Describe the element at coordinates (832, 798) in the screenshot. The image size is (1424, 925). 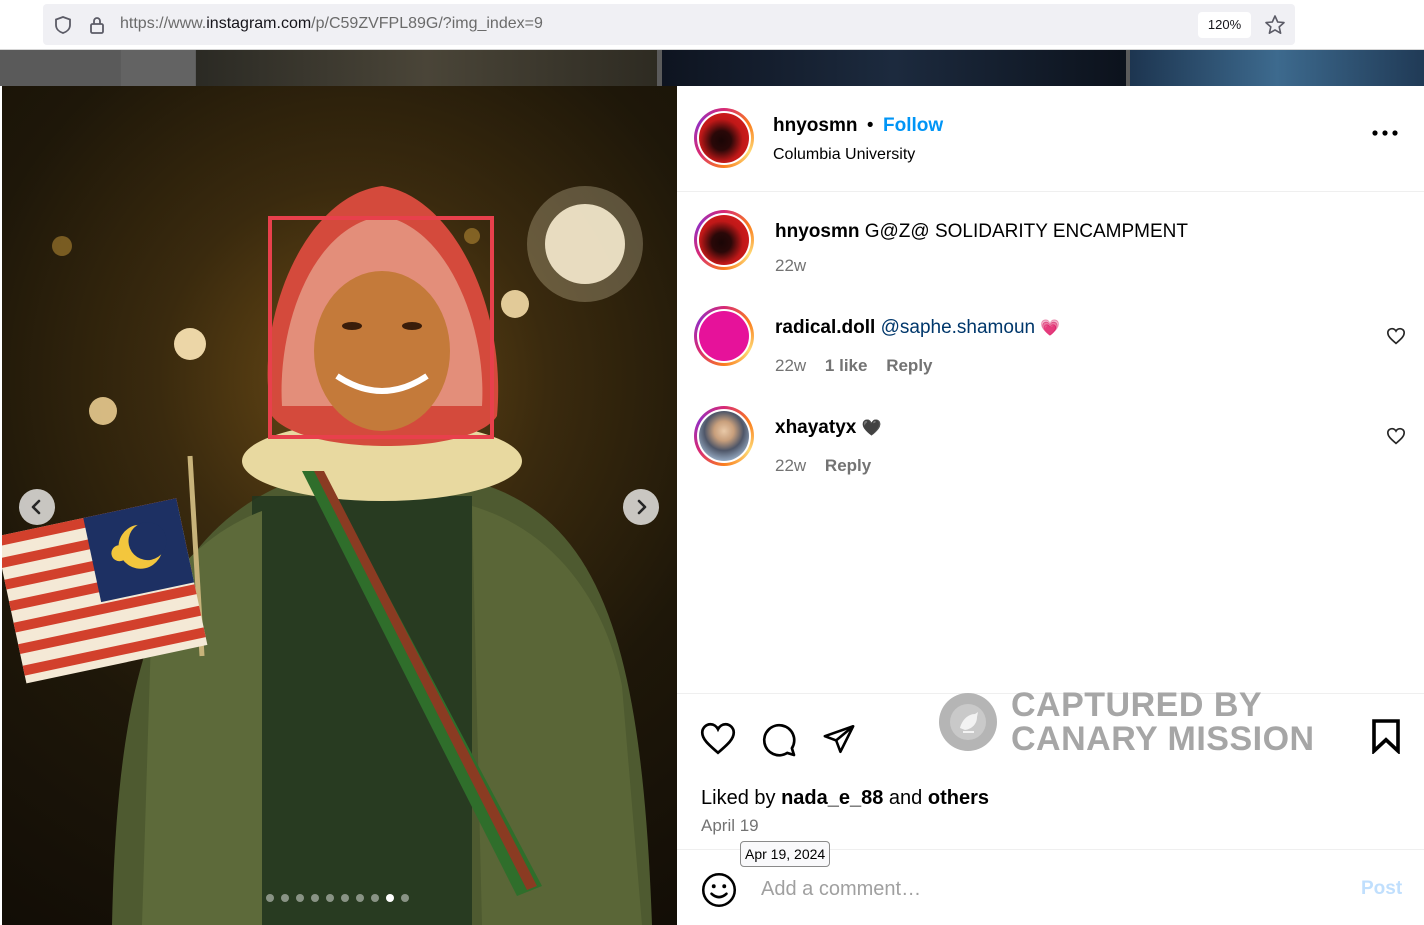
I see `liked-by-user: nada_e_88` at that location.